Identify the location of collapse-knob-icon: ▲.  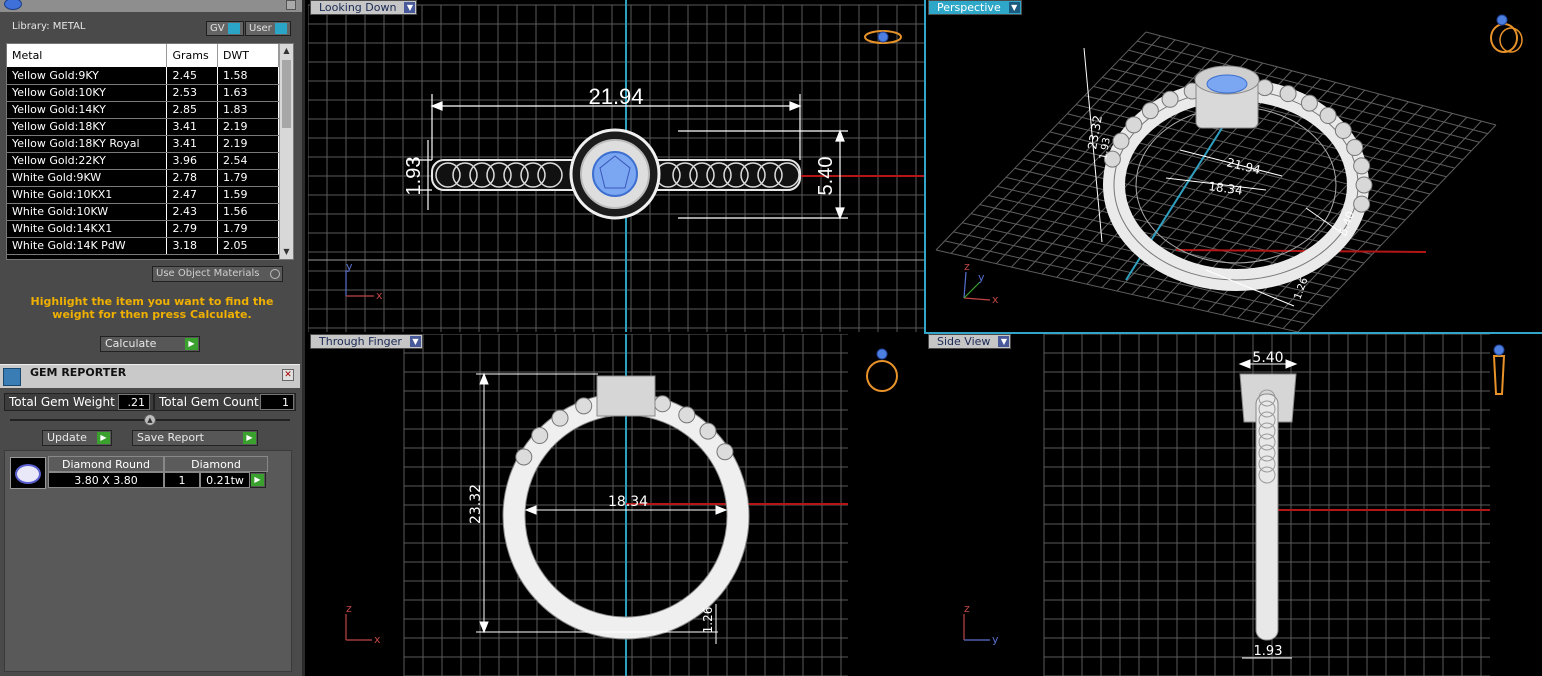
(150, 420).